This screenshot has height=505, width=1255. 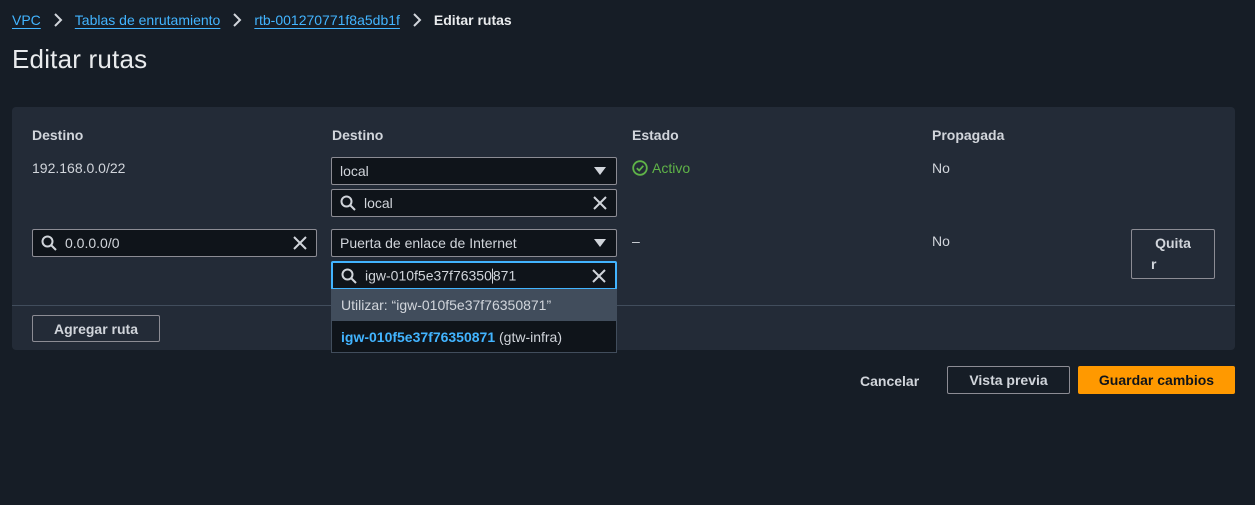 I want to click on target-search-input: local, so click(x=474, y=203).